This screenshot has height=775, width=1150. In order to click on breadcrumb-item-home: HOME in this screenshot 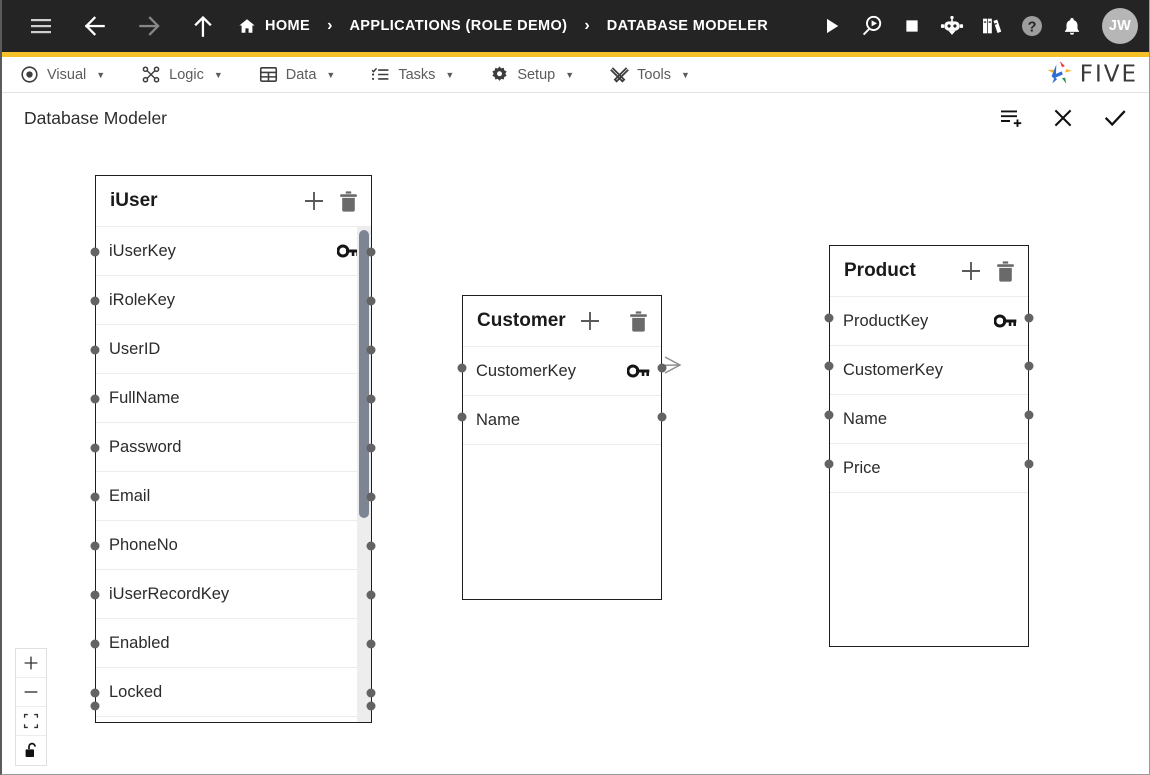, I will do `click(274, 26)`.